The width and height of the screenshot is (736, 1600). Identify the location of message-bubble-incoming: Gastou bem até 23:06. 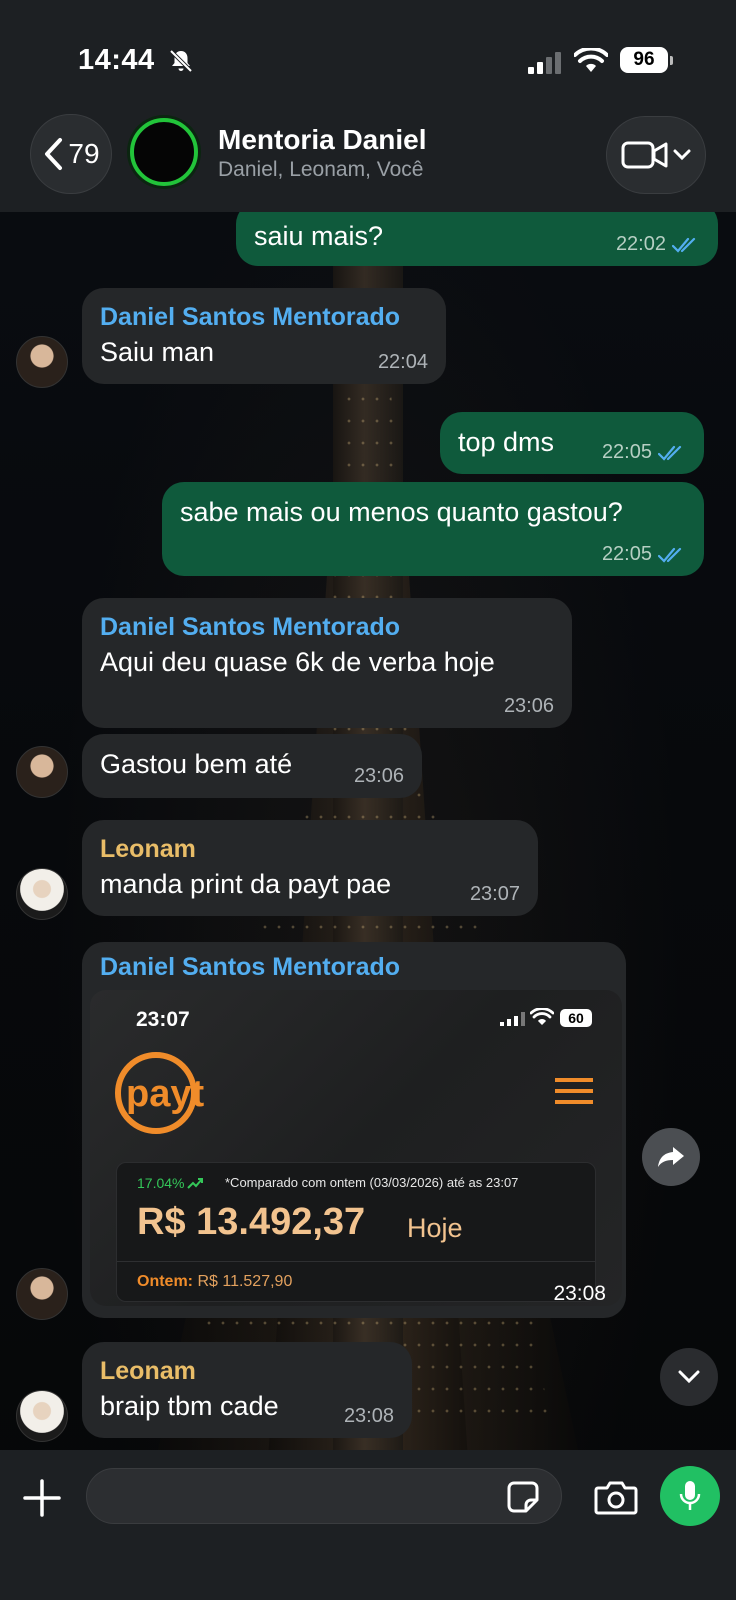
(252, 766).